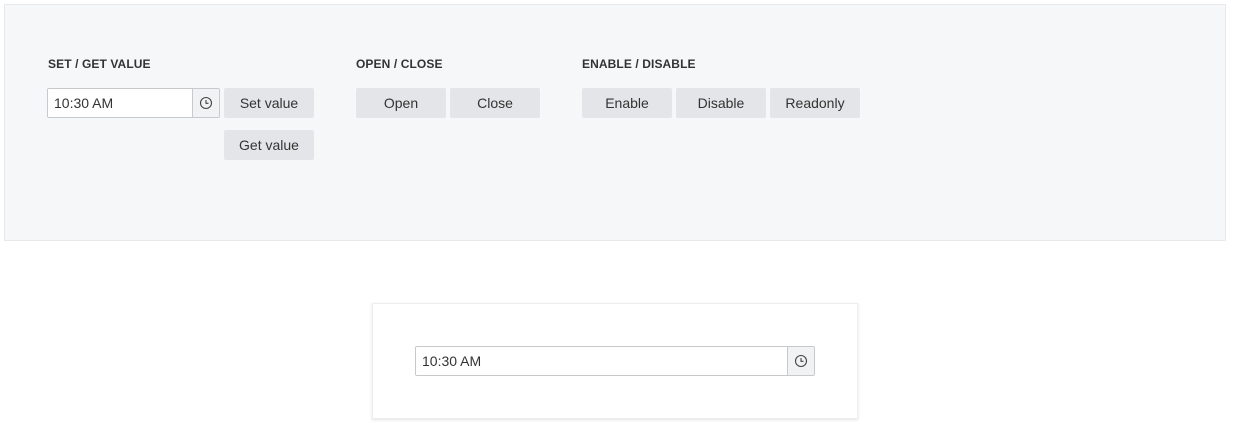 This screenshot has width=1233, height=426. I want to click on demo-clock-button, so click(800, 361).